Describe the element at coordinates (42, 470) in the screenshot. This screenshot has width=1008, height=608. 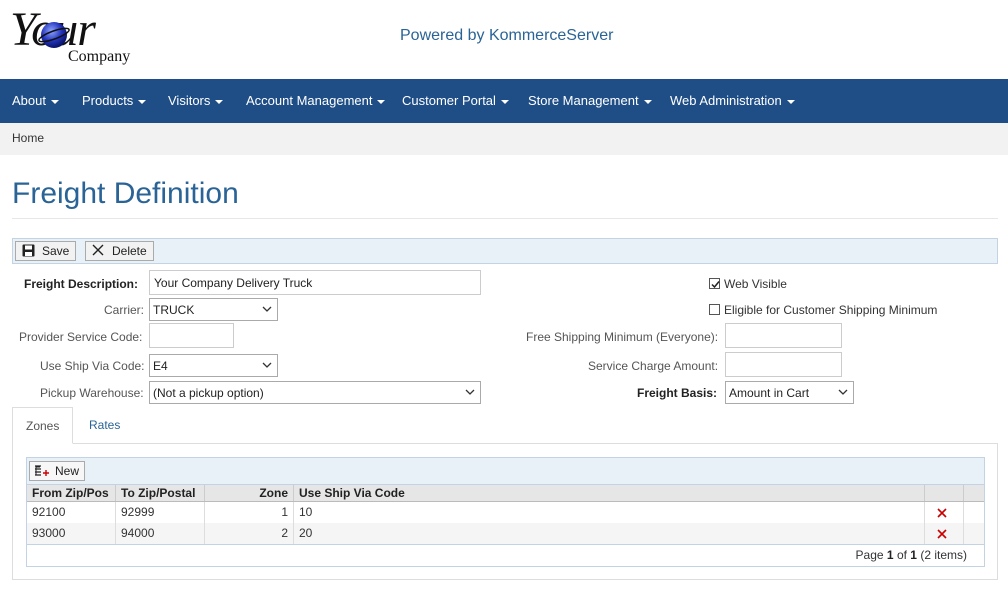
I see `new-record-icon` at that location.